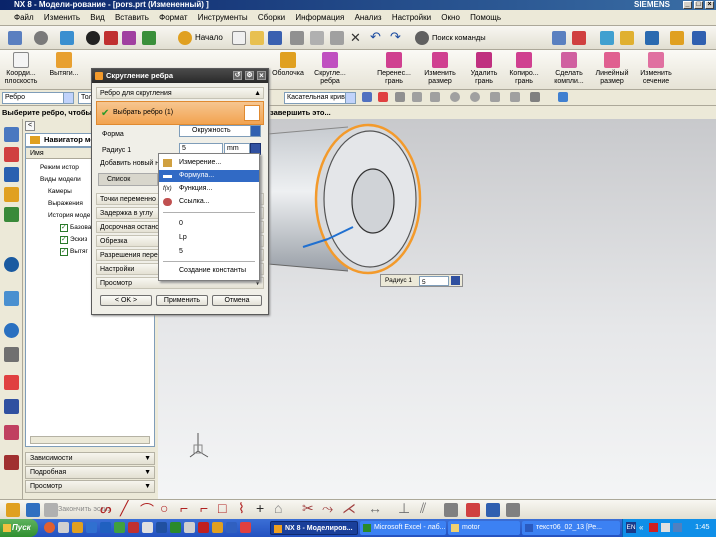  Describe the element at coordinates (288, 65) in the screenshot. I see `shell-button: Оболочка` at that location.